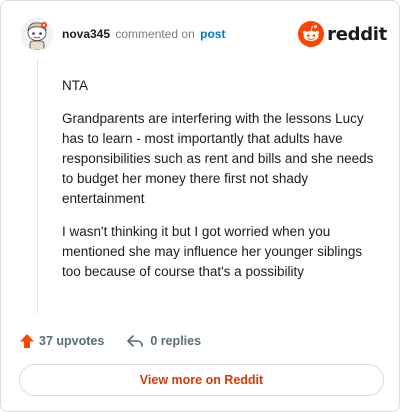  I want to click on username-link: nova345, so click(86, 34).